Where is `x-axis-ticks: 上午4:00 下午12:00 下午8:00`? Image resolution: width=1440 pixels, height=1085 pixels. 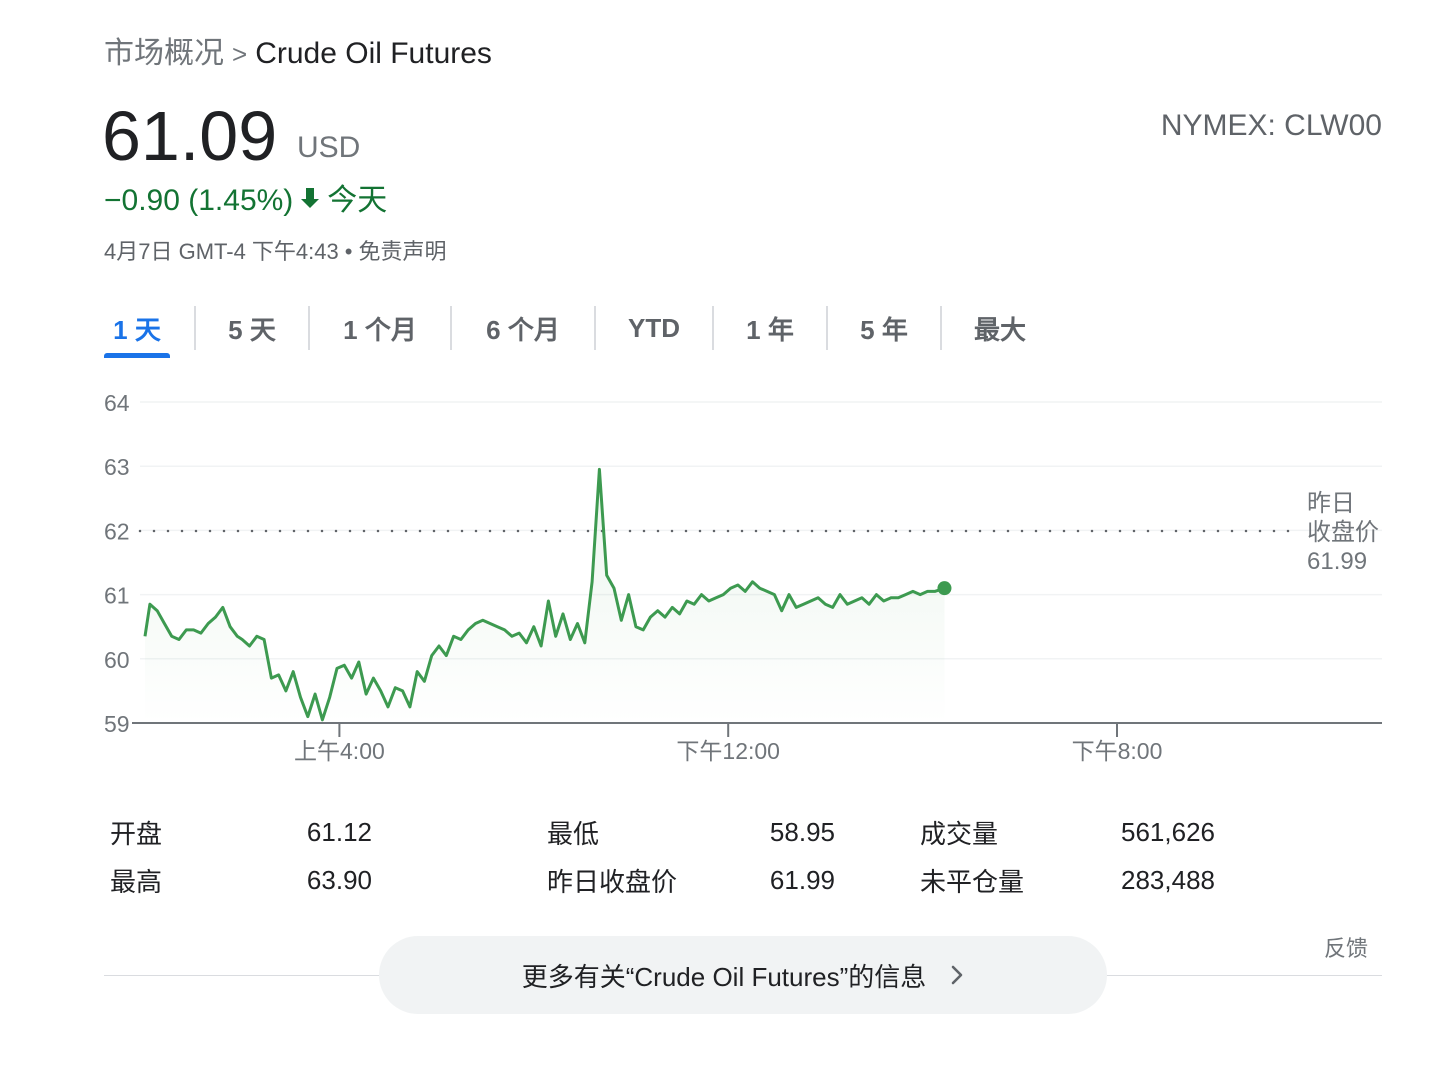 x-axis-ticks: 上午4:00 下午12:00 下午8:00 is located at coordinates (728, 743).